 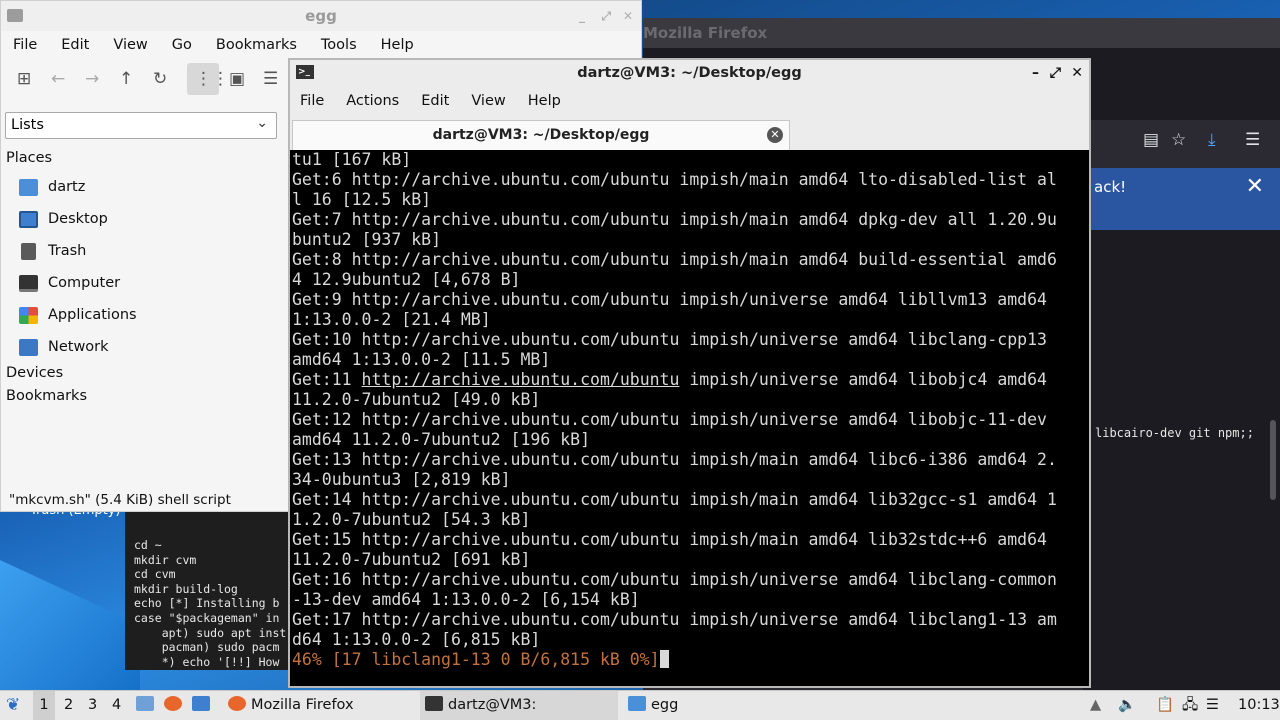 What do you see at coordinates (69, 283) in the screenshot?
I see `sidebar-item-computer: Computer` at bounding box center [69, 283].